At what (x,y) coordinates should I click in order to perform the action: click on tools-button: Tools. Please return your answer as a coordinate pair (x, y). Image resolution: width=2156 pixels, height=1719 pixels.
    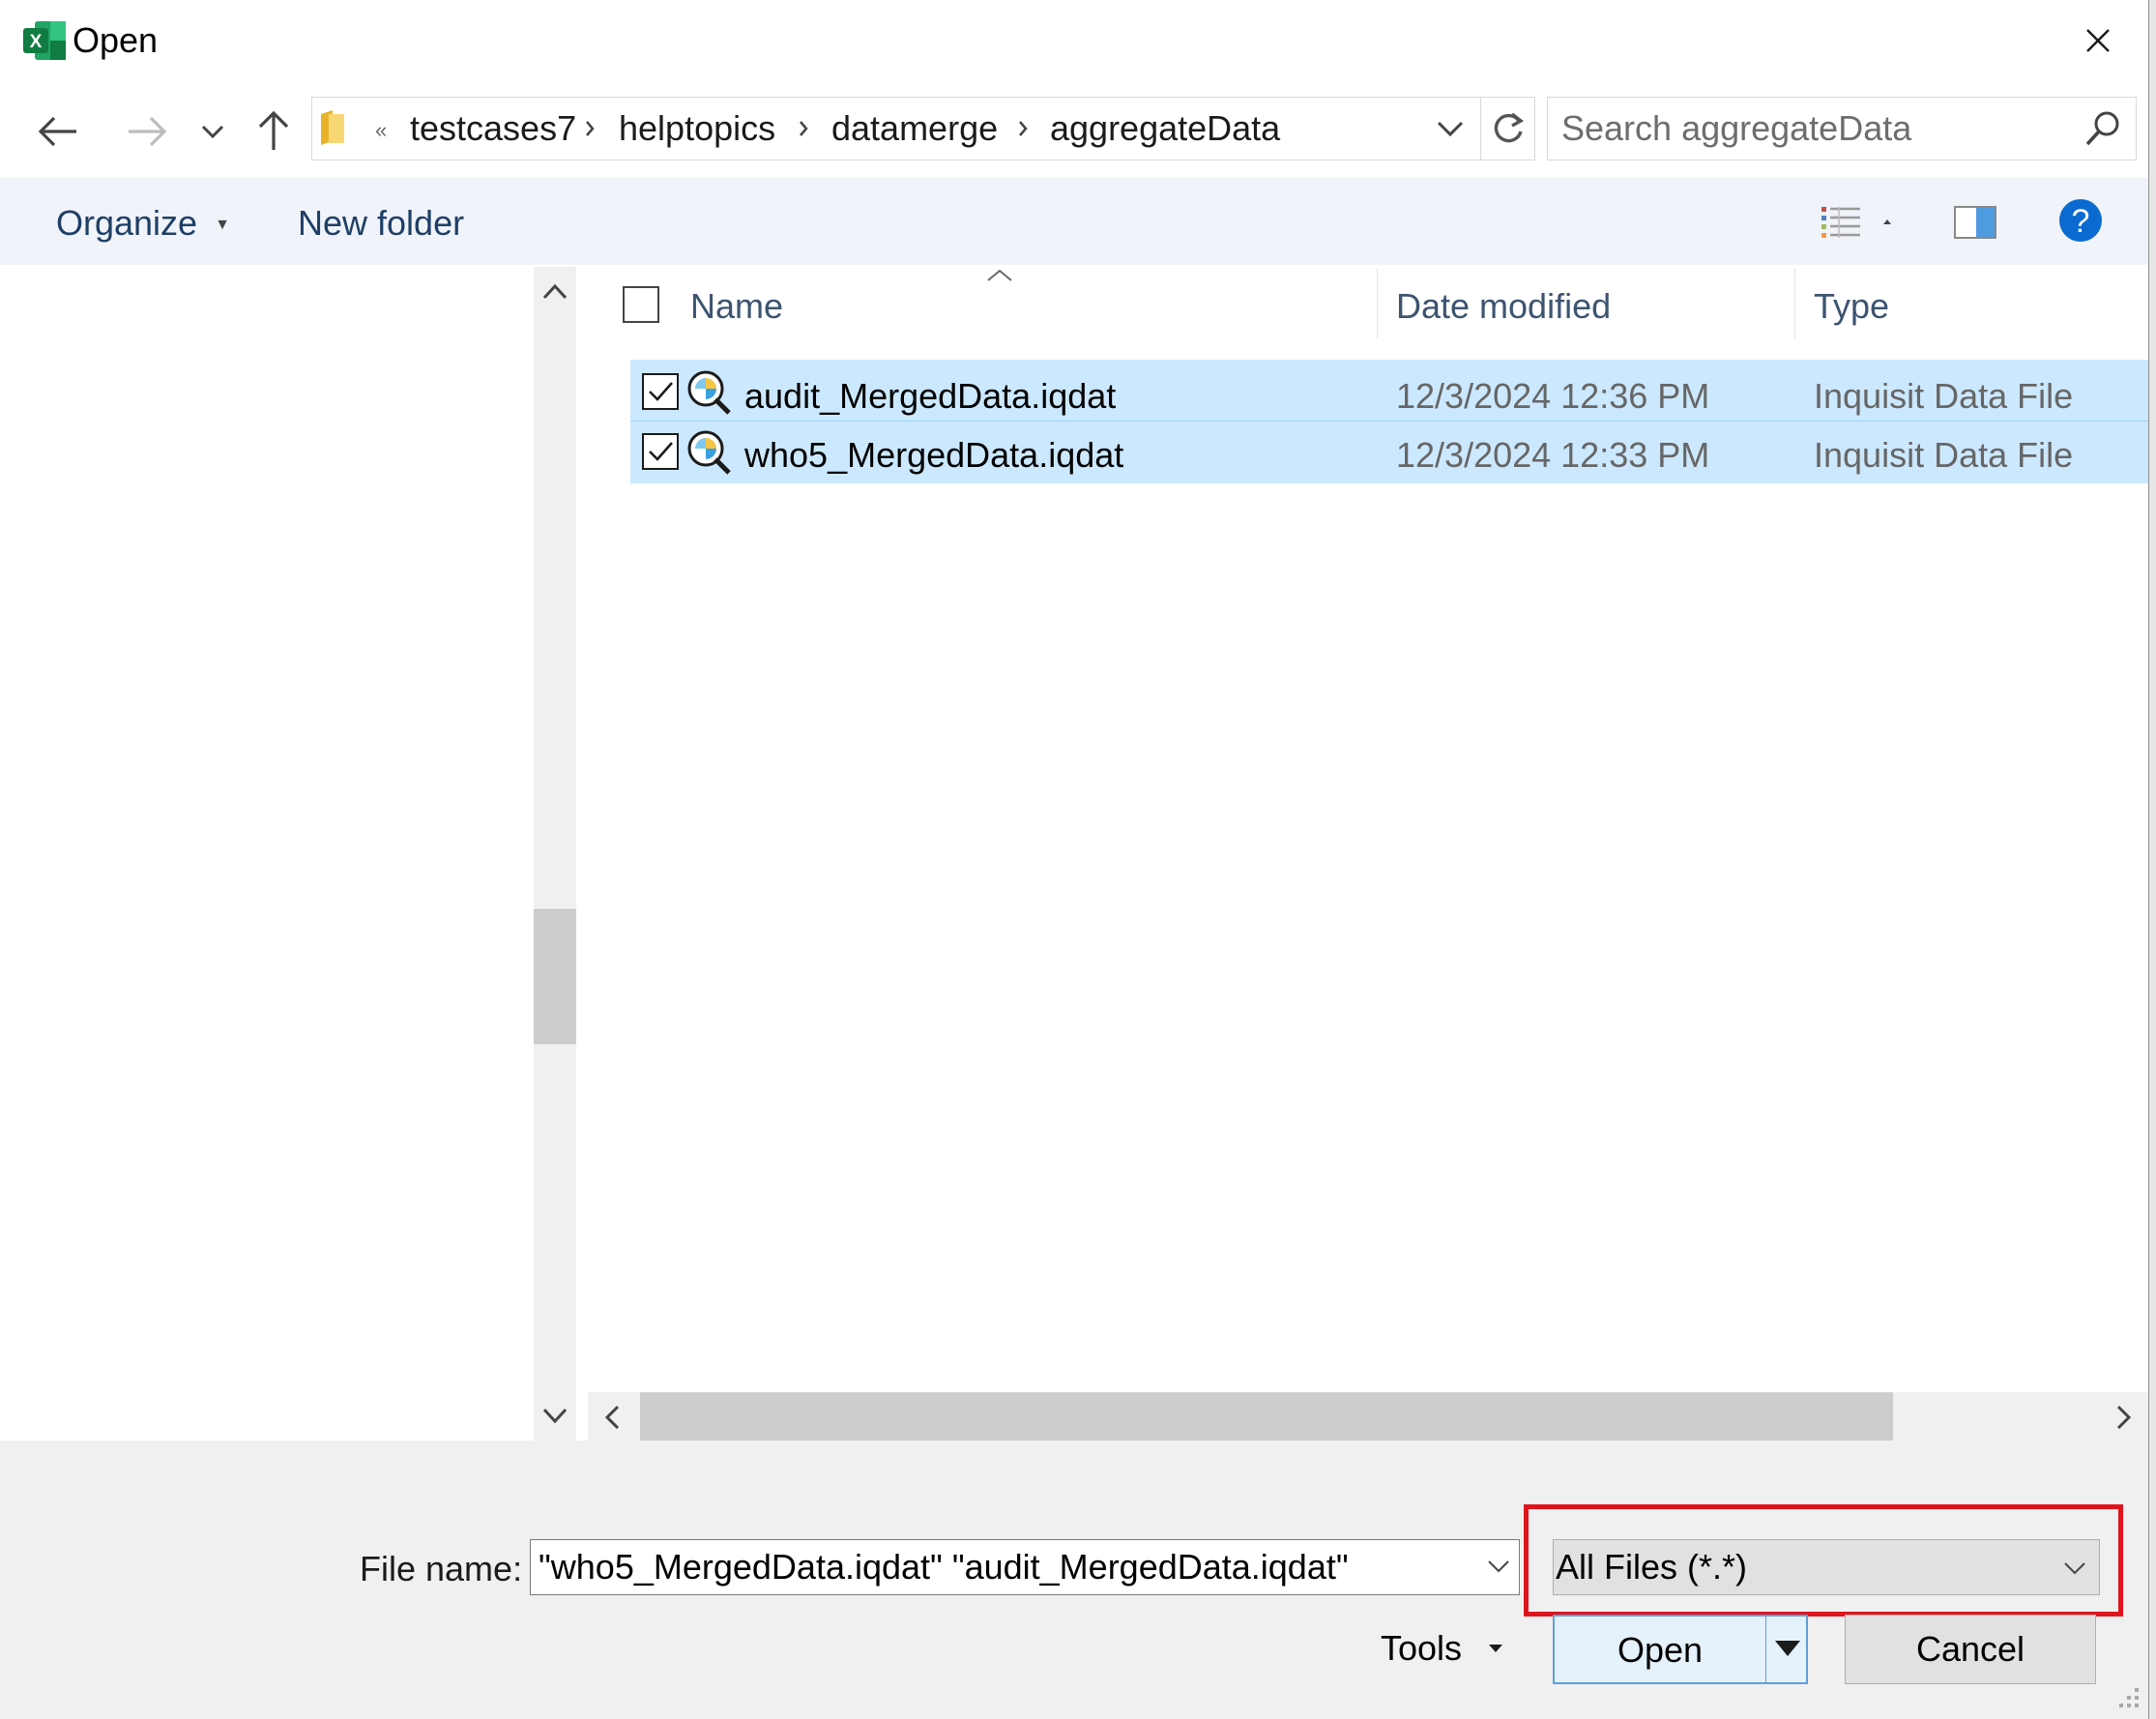
    Looking at the image, I should click on (1421, 1648).